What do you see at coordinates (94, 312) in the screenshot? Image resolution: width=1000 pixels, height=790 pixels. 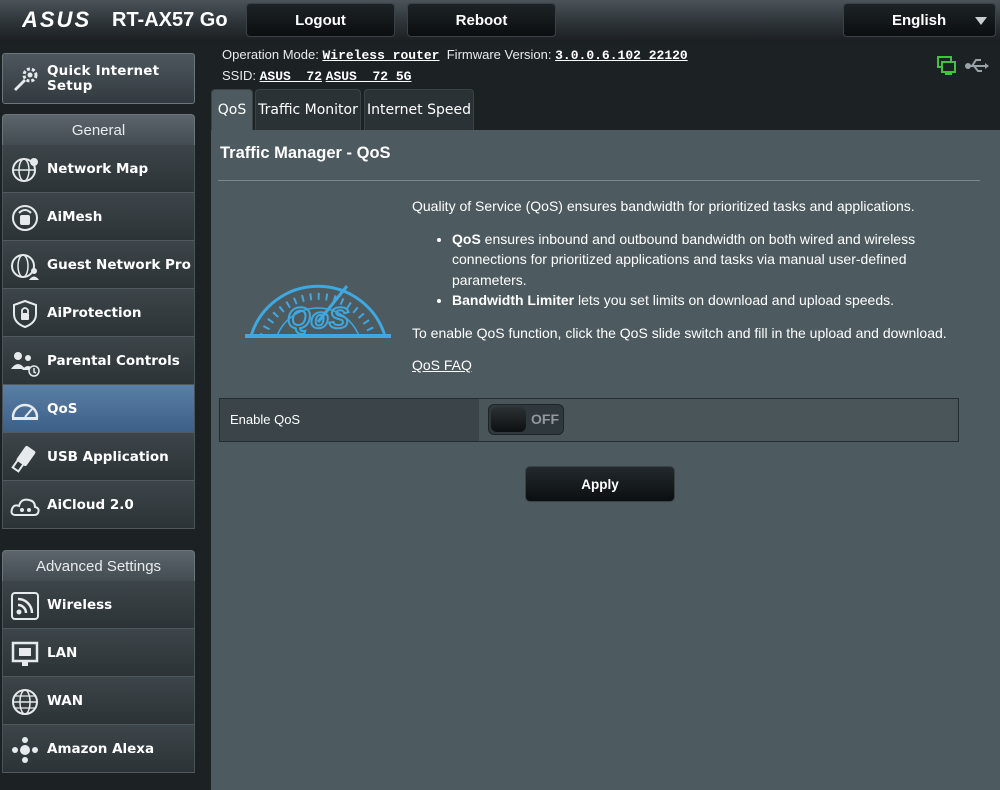 I see `sidebar-item-label: AiProtection` at bounding box center [94, 312].